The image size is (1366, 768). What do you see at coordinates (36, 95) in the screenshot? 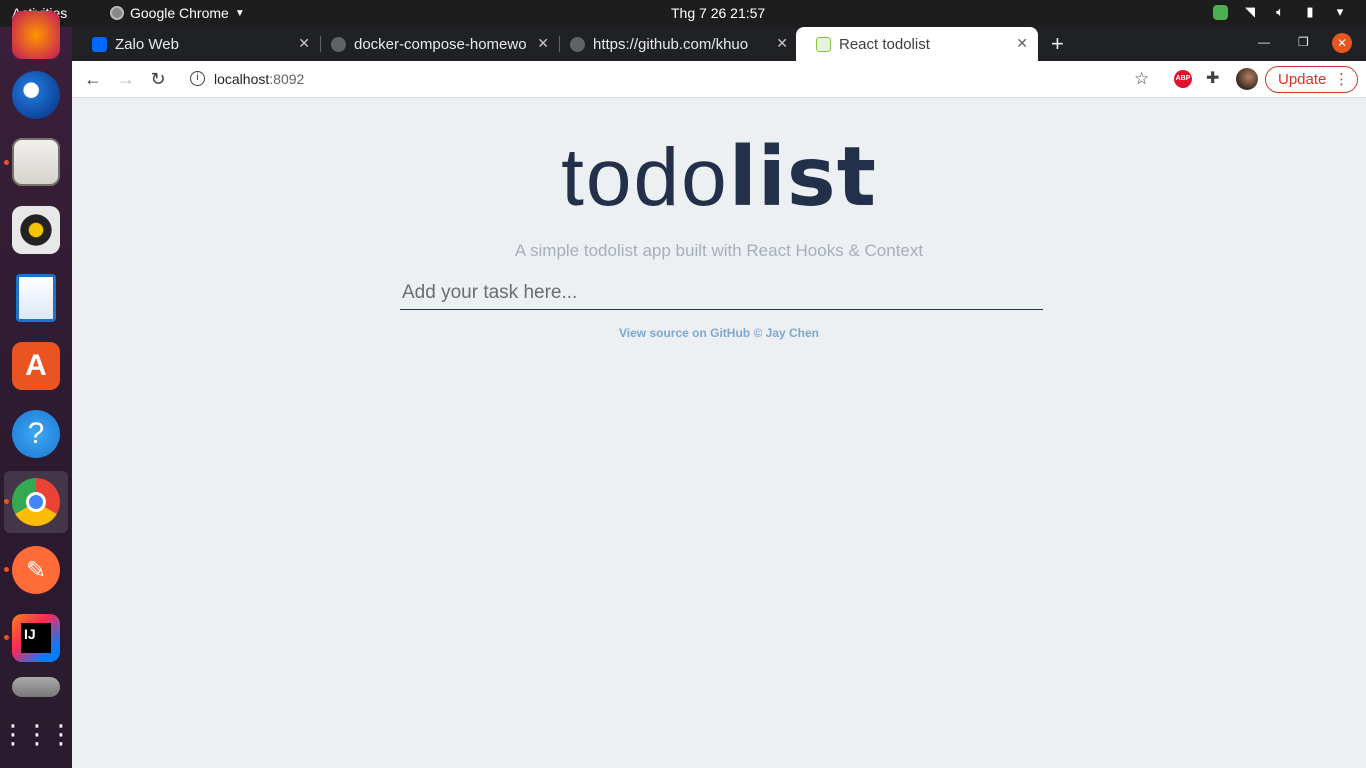
I see `thunderbird-icon` at bounding box center [36, 95].